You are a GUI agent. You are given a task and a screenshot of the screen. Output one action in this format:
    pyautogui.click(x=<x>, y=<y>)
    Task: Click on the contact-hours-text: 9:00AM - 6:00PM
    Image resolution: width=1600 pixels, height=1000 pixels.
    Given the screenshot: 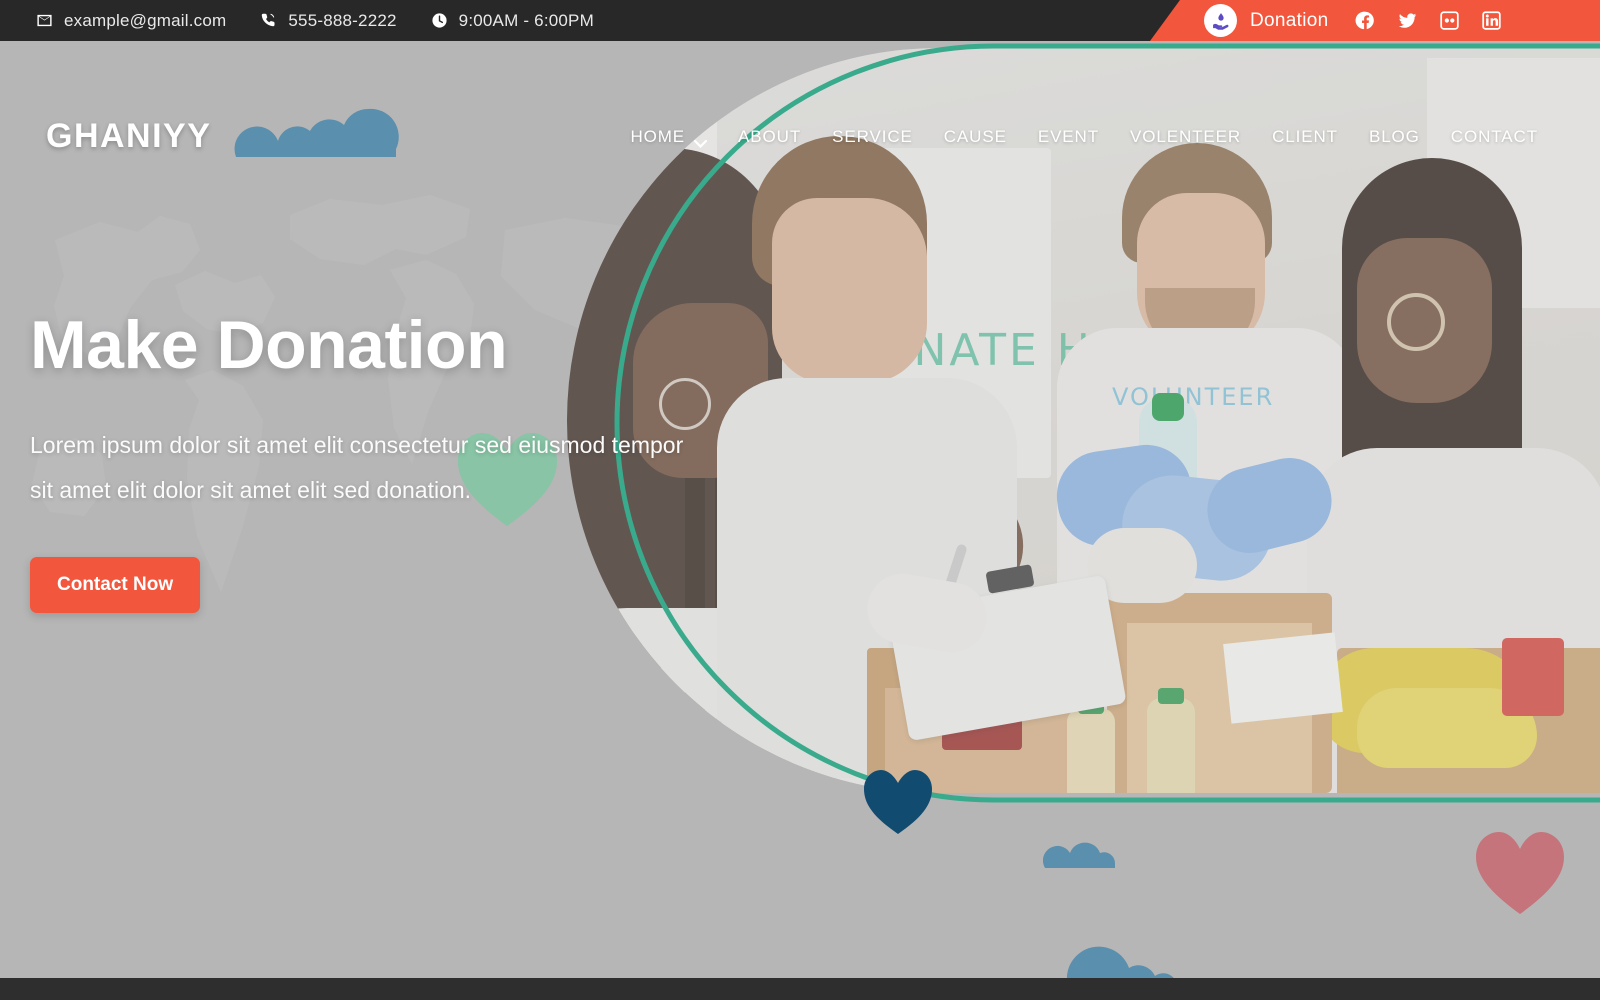 What is the action you would take?
    pyautogui.click(x=526, y=20)
    